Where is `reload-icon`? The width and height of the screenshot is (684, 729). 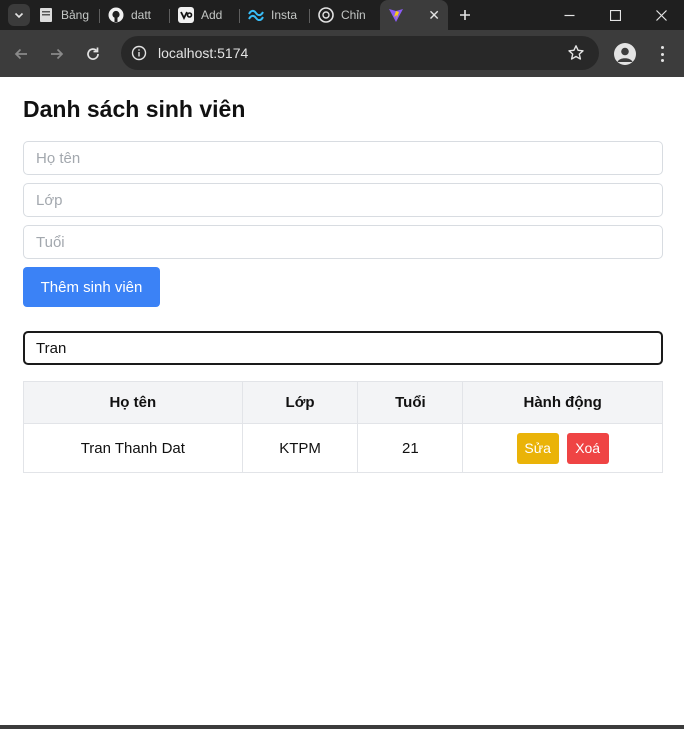
reload-icon is located at coordinates (93, 53).